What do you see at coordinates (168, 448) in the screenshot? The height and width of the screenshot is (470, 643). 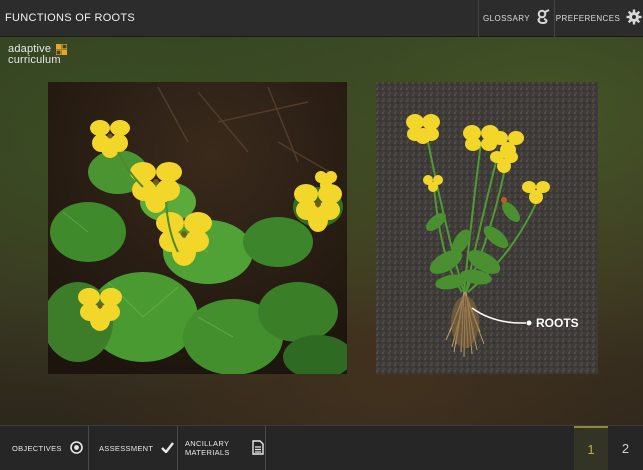 I see `checkmark-icon` at bounding box center [168, 448].